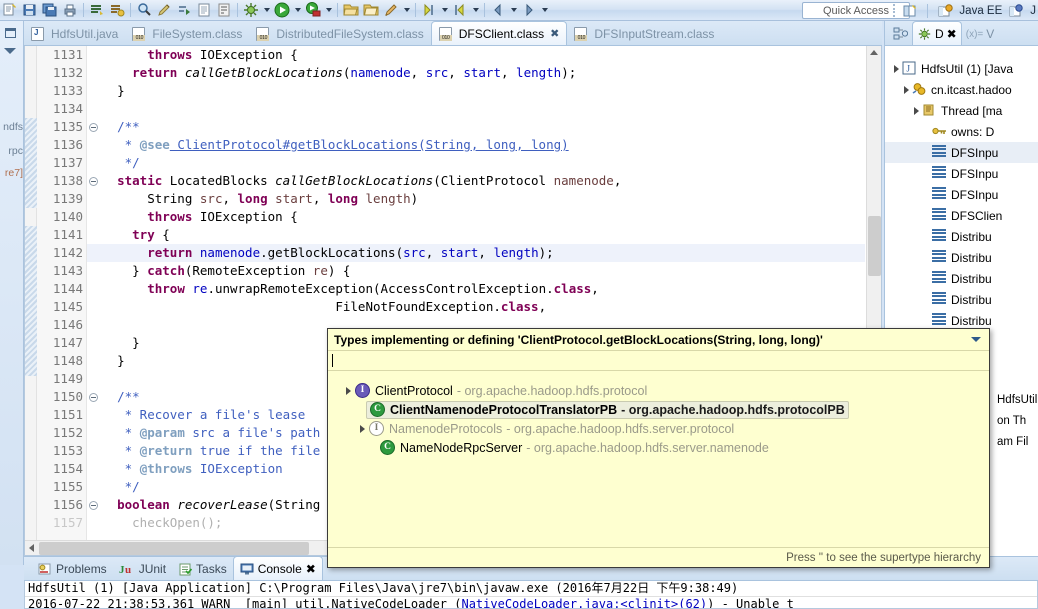  Describe the element at coordinates (444, 10) in the screenshot. I see `next-annotation-dropdown-icon` at that location.